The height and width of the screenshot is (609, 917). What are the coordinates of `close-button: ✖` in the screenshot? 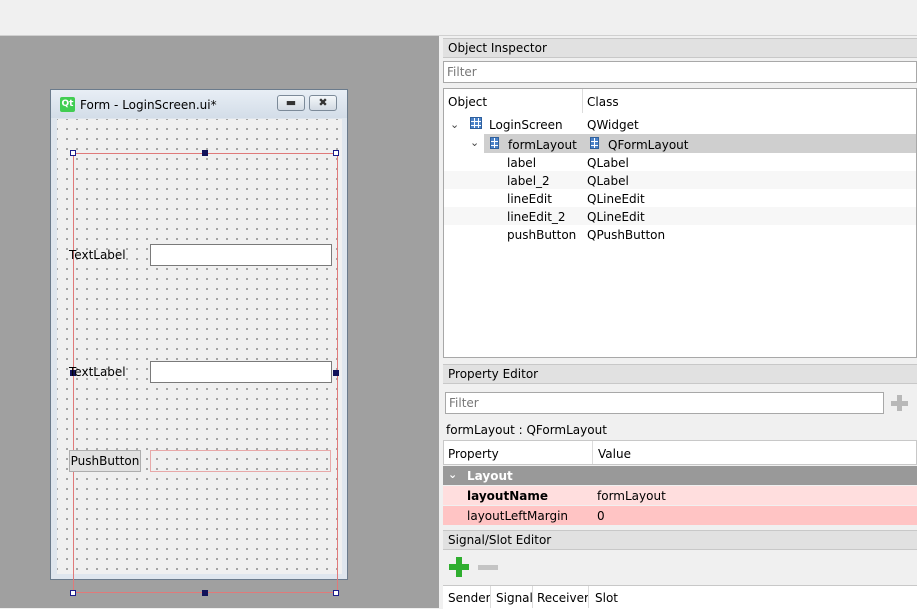 It's located at (323, 103).